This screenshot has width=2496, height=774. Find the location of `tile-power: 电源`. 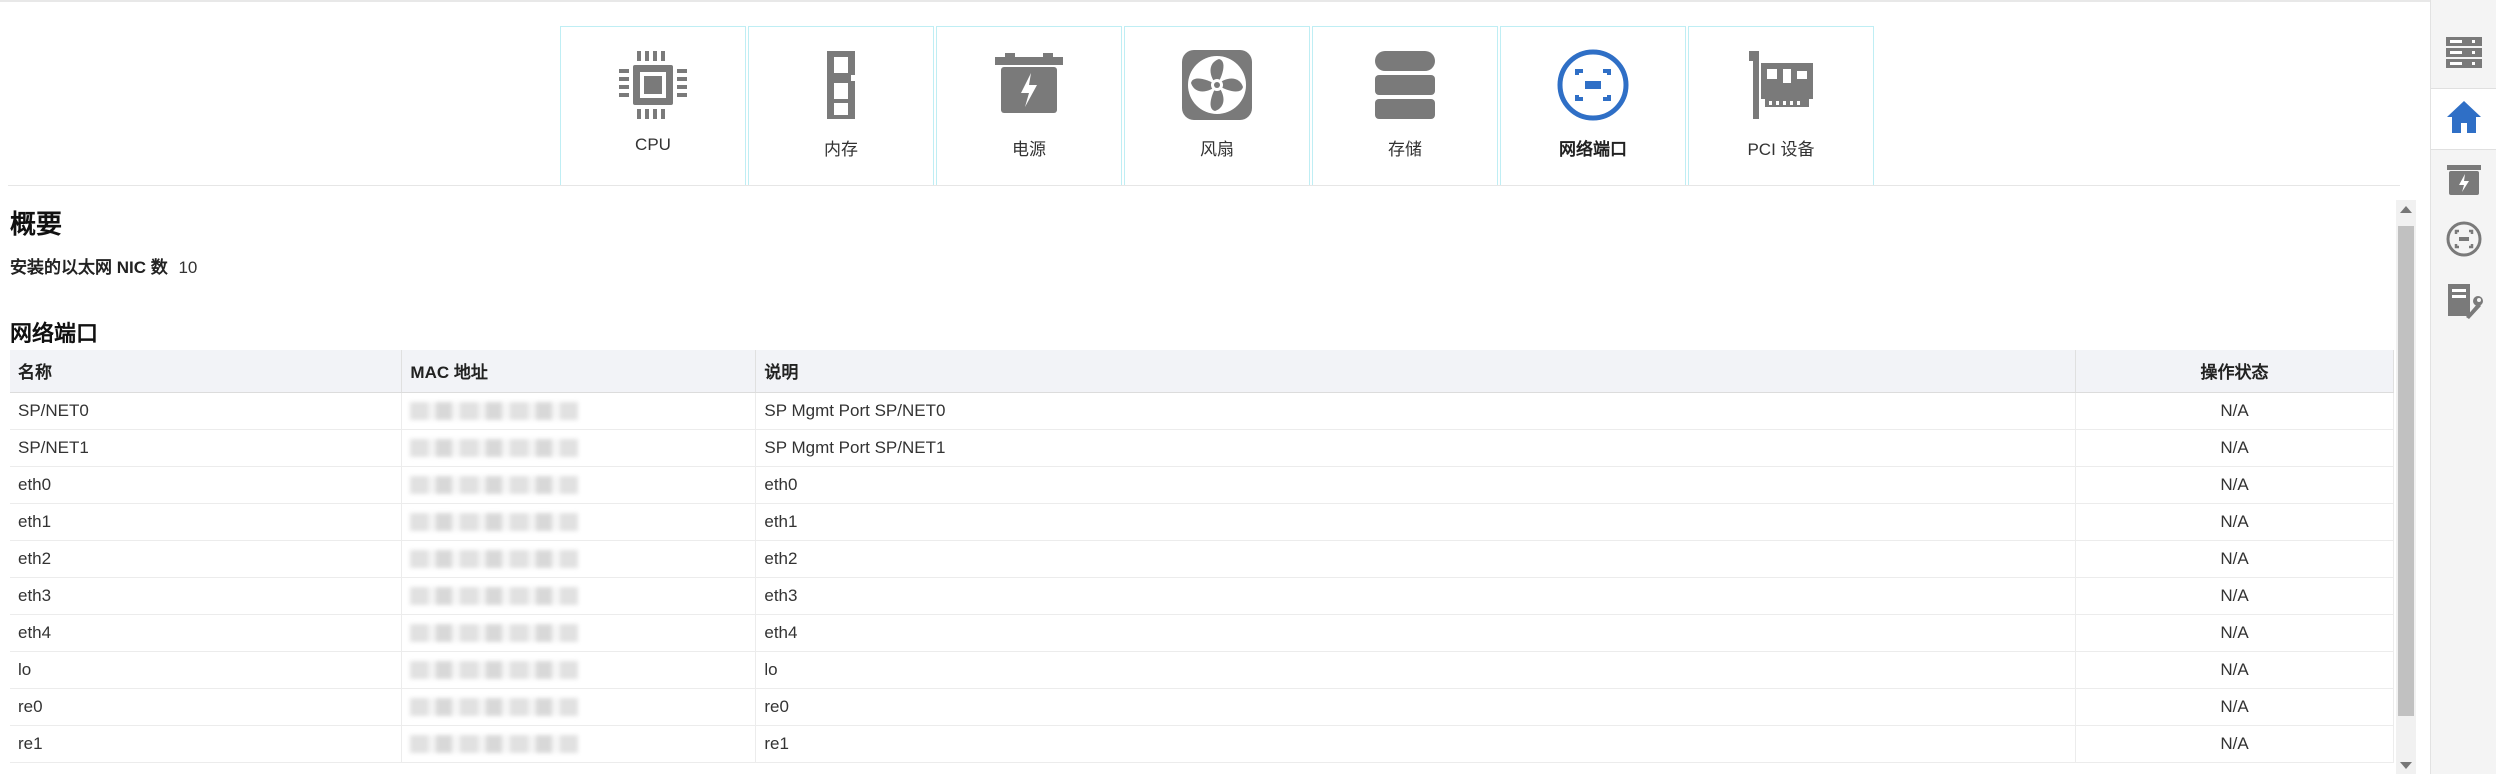

tile-power: 电源 is located at coordinates (1029, 106).